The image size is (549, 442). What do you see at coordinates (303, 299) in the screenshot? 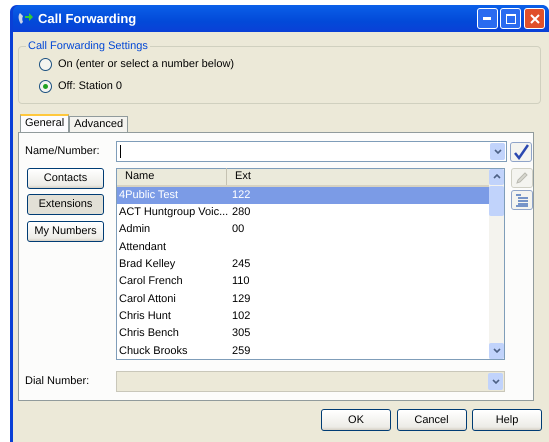
I see `list-row: Carol Attoni 129` at bounding box center [303, 299].